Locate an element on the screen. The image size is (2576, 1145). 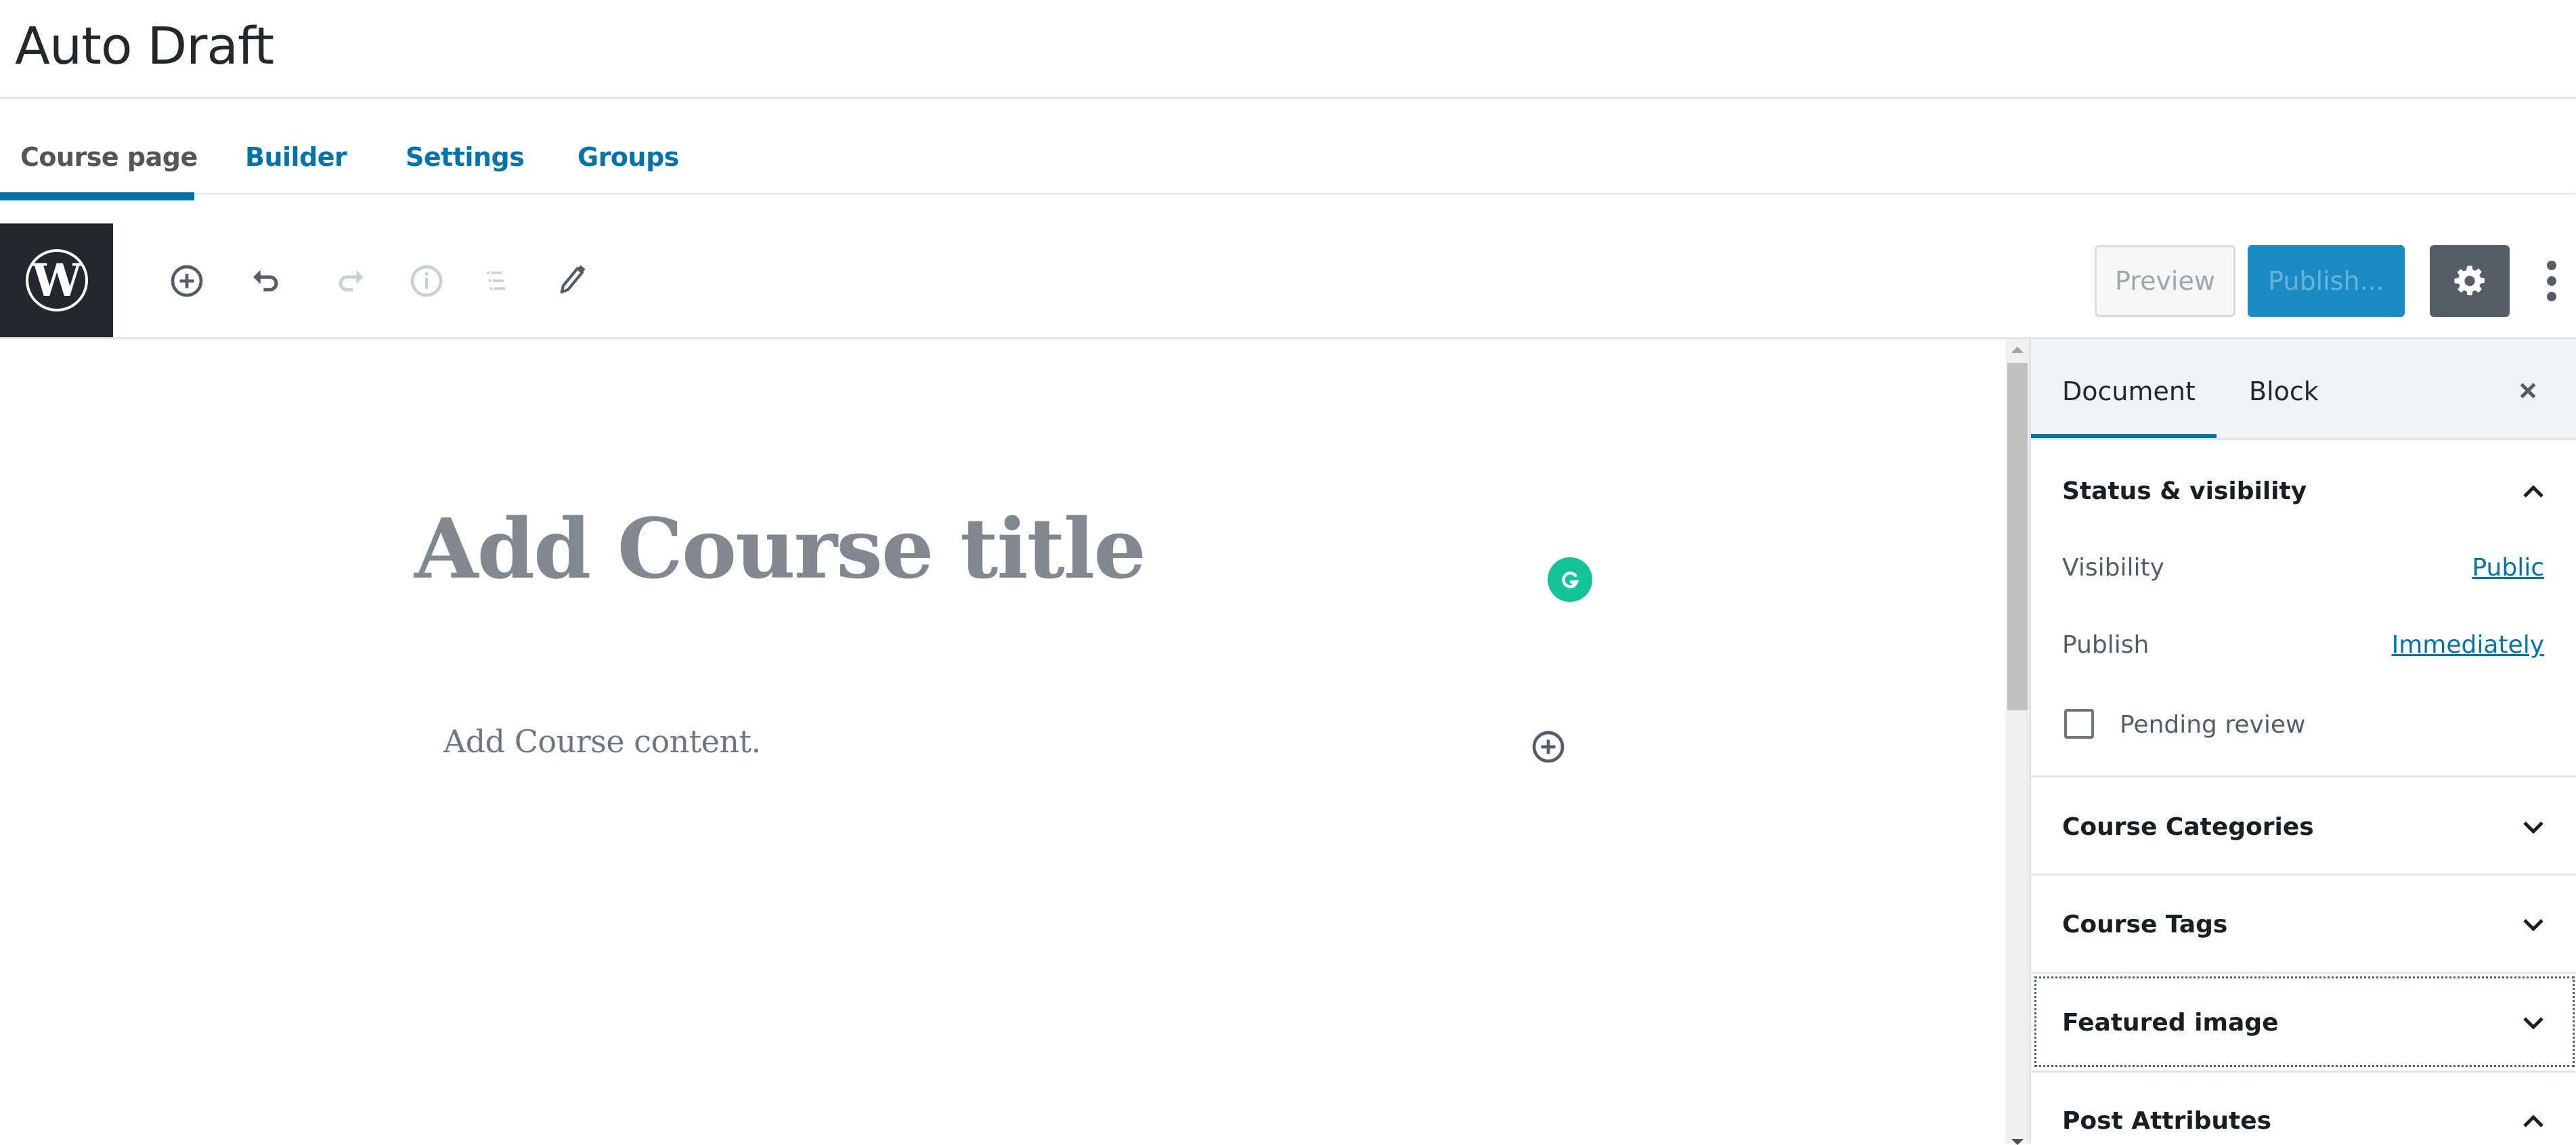
post-title-input: Add Course title is located at coordinates (780, 548).